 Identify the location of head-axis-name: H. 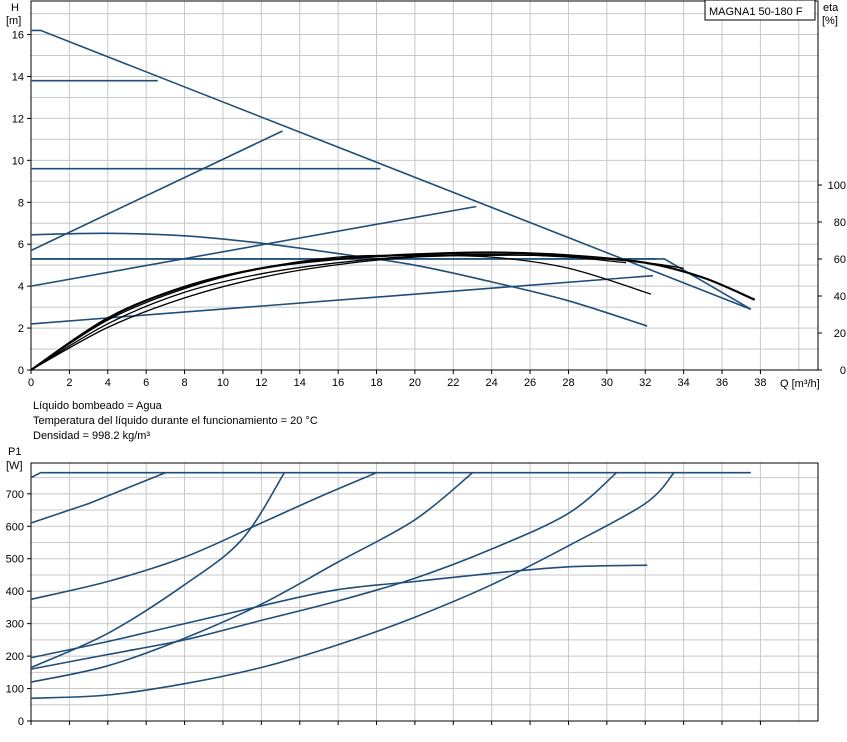
(15, 8).